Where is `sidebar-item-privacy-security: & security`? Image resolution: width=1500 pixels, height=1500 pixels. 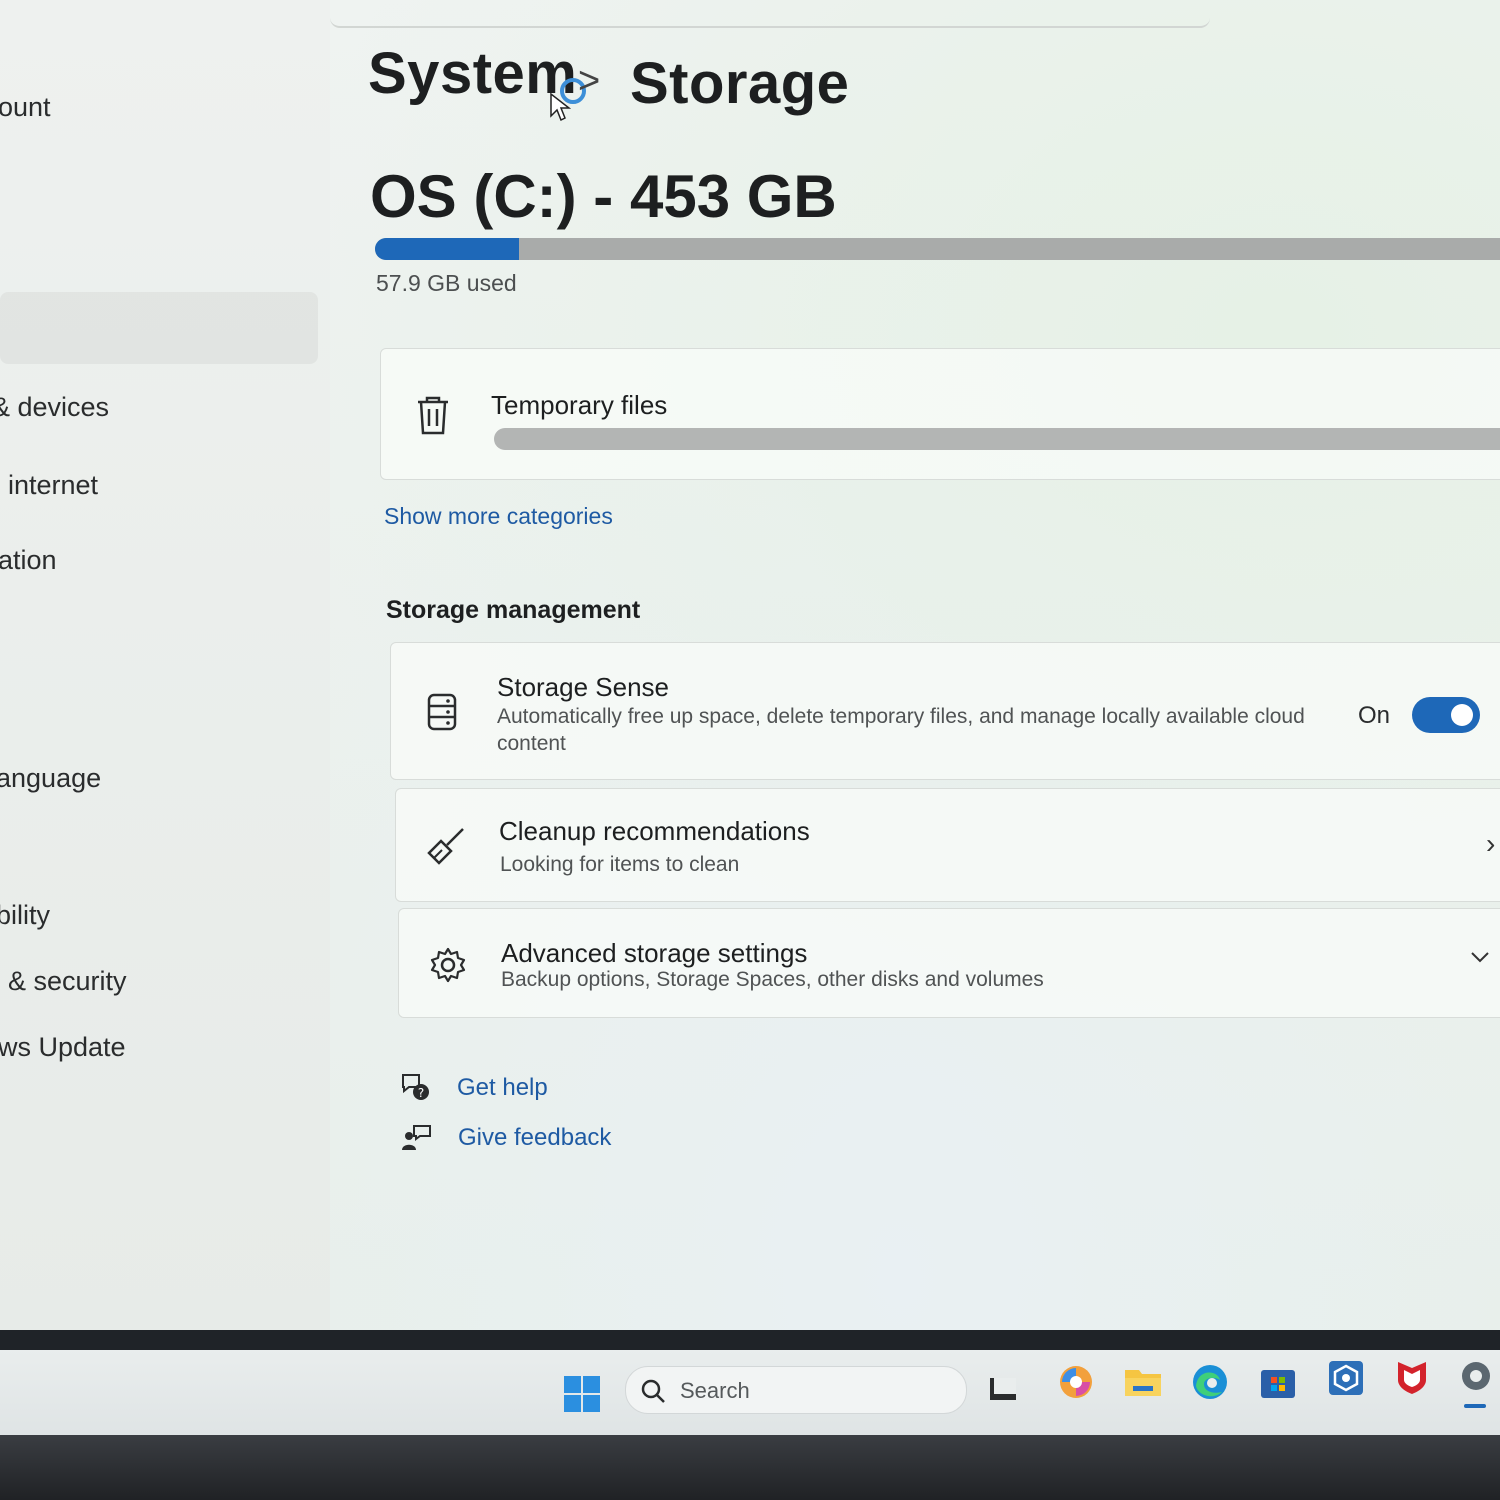 sidebar-item-privacy-security: & security is located at coordinates (67, 981).